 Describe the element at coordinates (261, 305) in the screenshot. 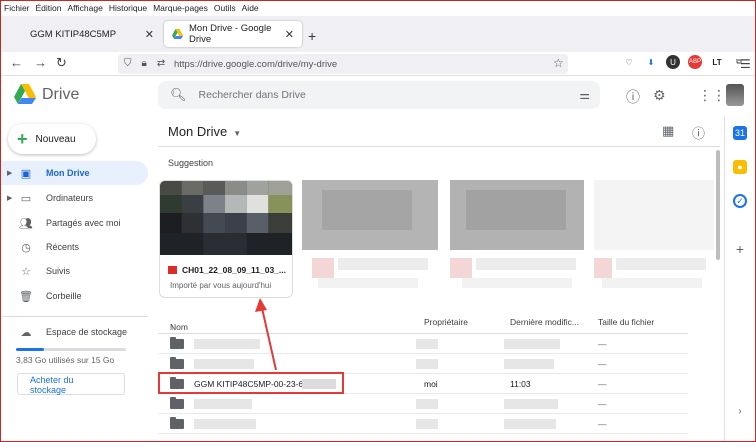

I see `arrow-head` at that location.